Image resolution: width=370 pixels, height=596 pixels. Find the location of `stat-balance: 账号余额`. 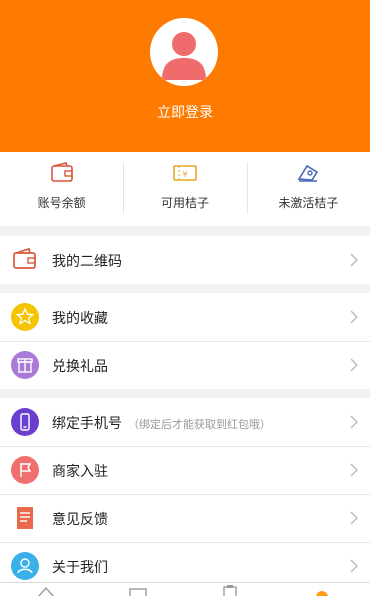

stat-balance: 账号余额 is located at coordinates (61, 189).